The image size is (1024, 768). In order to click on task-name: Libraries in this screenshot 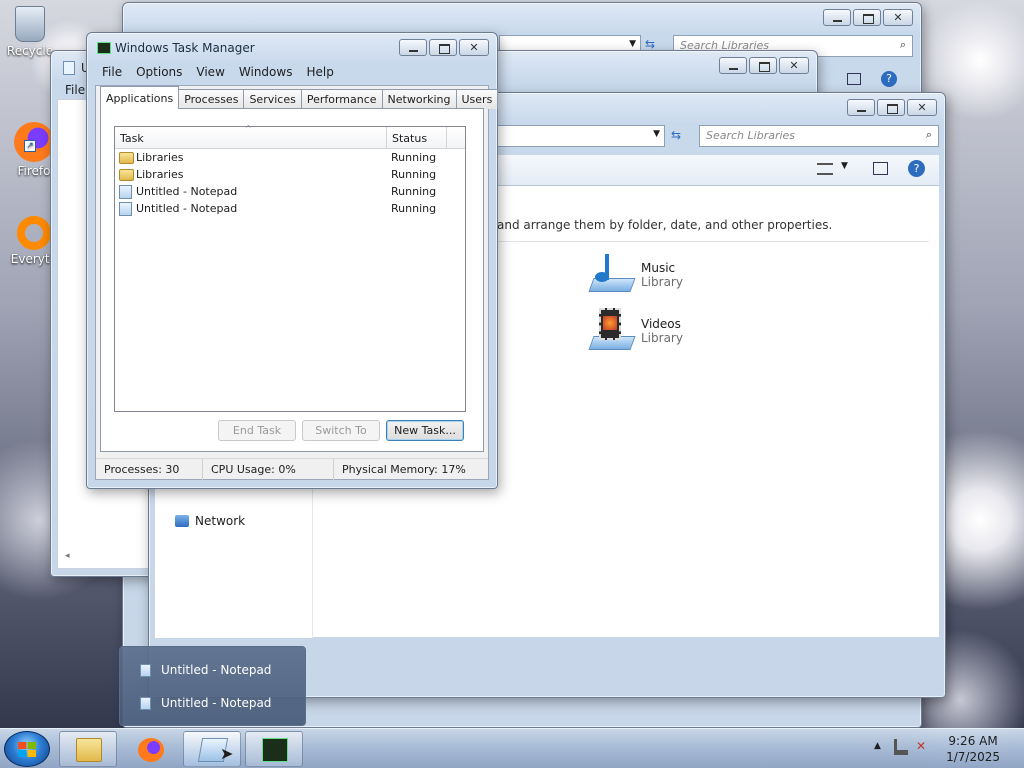, I will do `click(160, 174)`.